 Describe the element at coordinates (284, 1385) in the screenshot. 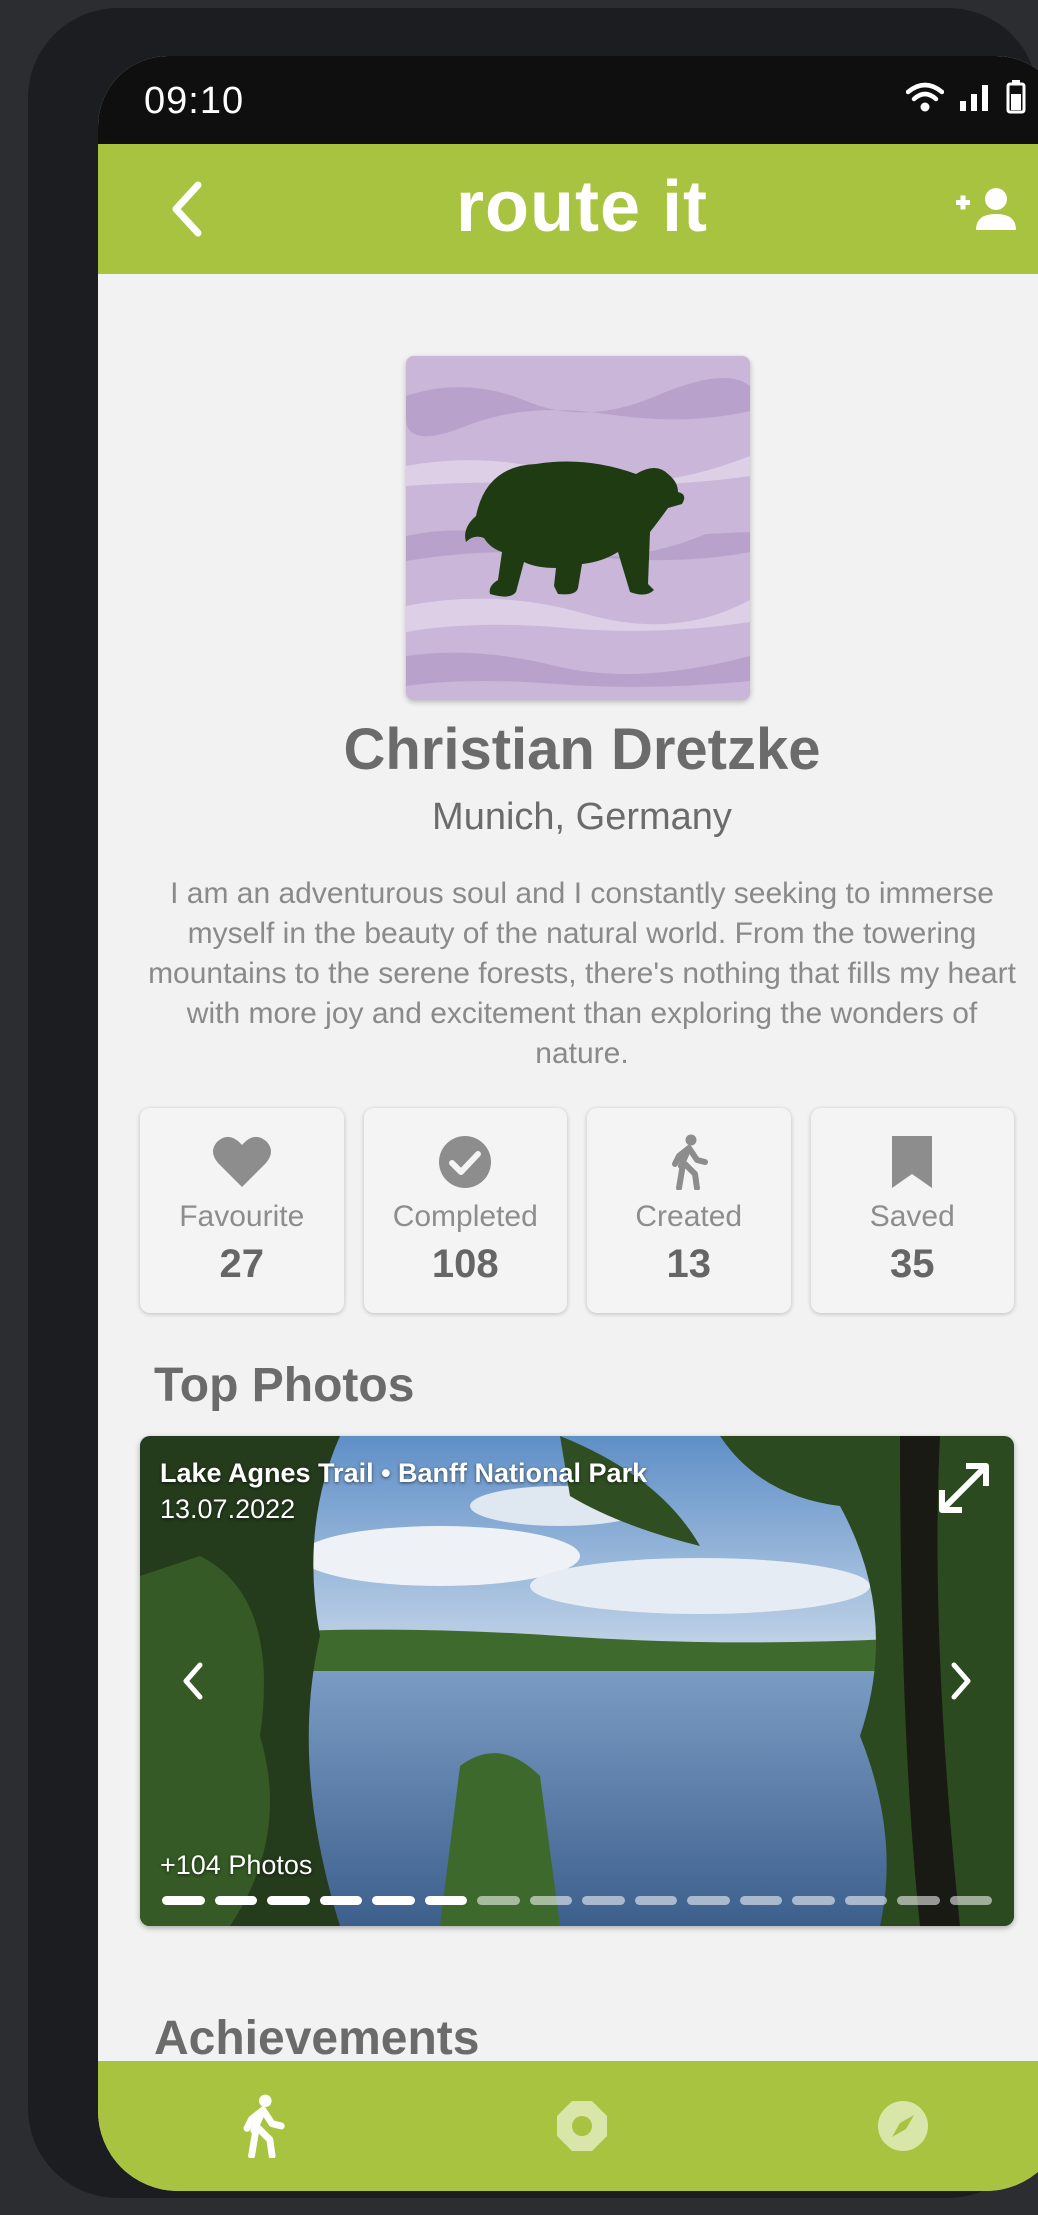

I see `top-photos-title: Top Photos` at that location.